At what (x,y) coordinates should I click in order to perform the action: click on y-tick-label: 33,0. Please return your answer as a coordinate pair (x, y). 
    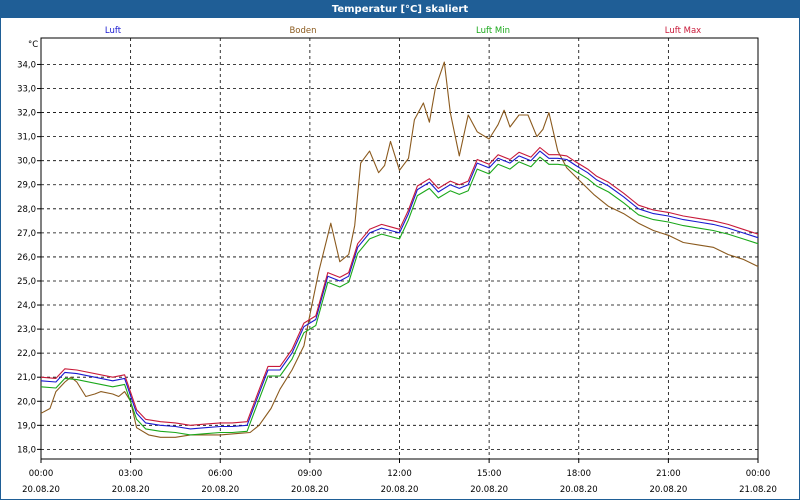
    Looking at the image, I should click on (26, 90).